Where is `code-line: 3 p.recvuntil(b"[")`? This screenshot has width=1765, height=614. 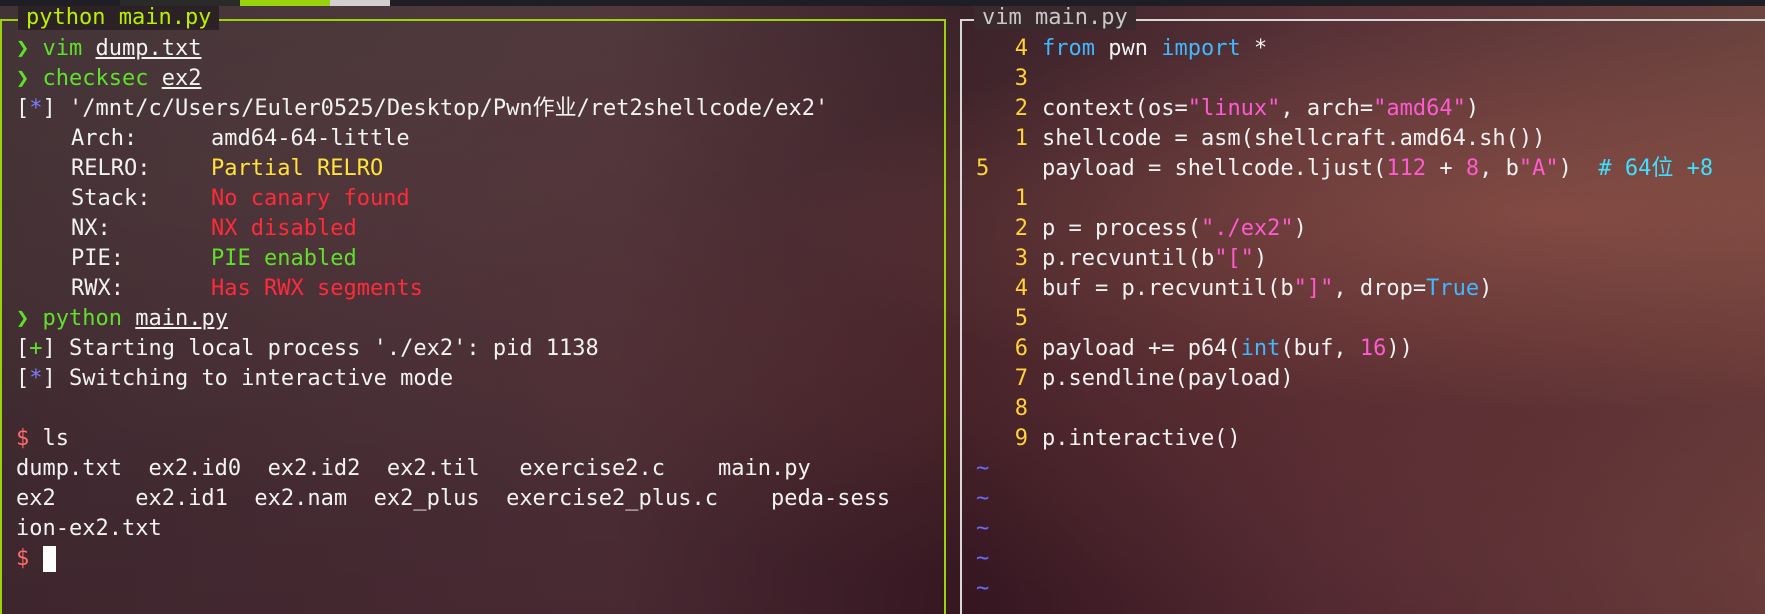 code-line: 3 p.recvuntil(b"[") is located at coordinates (1141, 258).